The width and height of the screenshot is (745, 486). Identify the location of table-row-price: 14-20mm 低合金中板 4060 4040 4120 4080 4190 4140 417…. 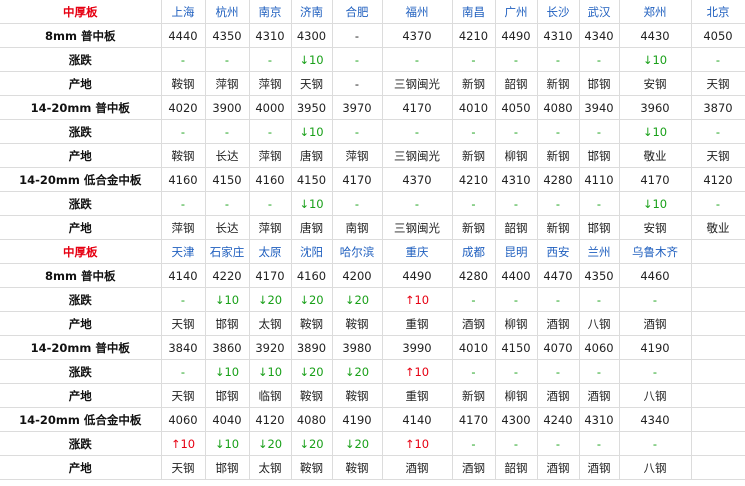
(372, 419).